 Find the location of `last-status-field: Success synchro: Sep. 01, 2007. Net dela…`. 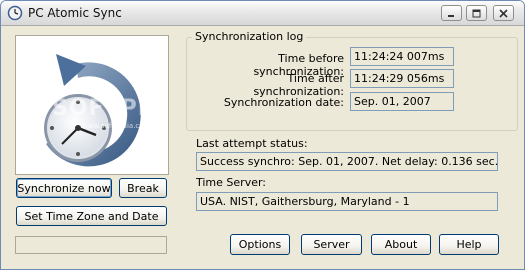

last-status-field: Success synchro: Sep. 01, 2007. Net dela… is located at coordinates (347, 161).